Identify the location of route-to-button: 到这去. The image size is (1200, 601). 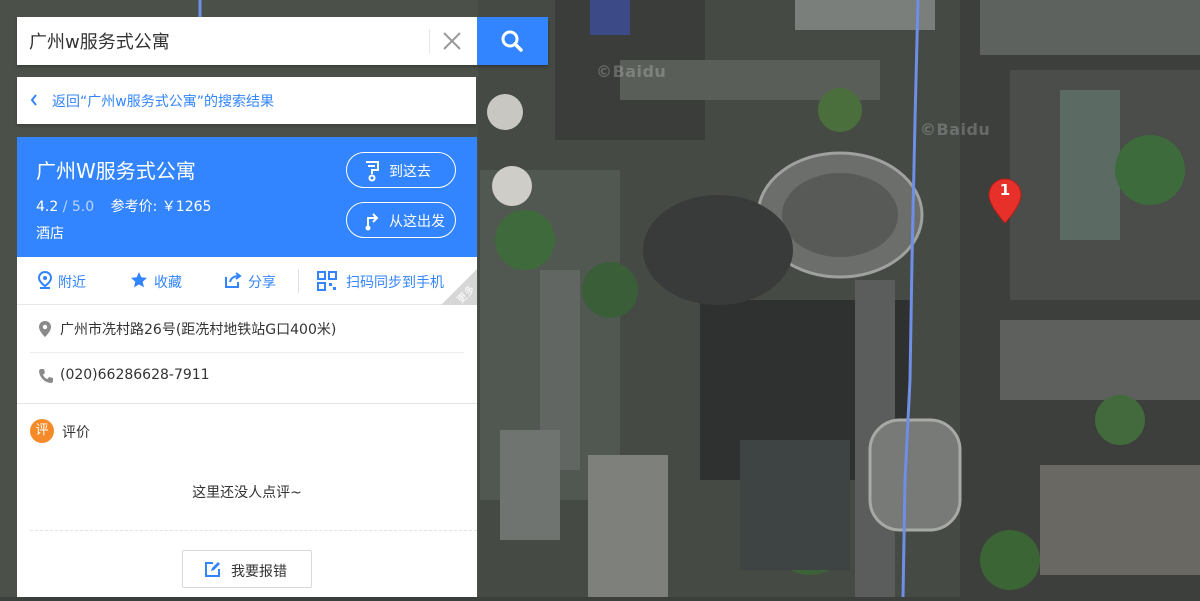
(401, 170).